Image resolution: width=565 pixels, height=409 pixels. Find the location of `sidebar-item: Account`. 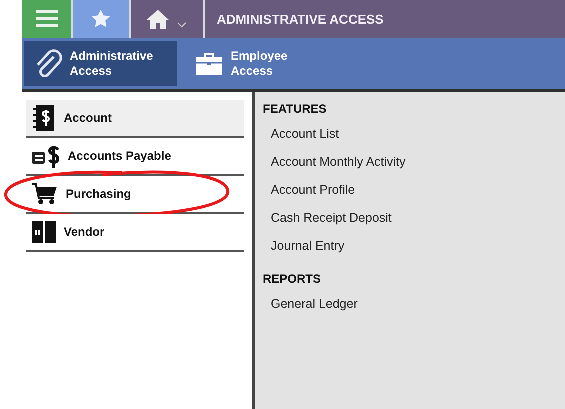

sidebar-item: Account is located at coordinates (135, 119).